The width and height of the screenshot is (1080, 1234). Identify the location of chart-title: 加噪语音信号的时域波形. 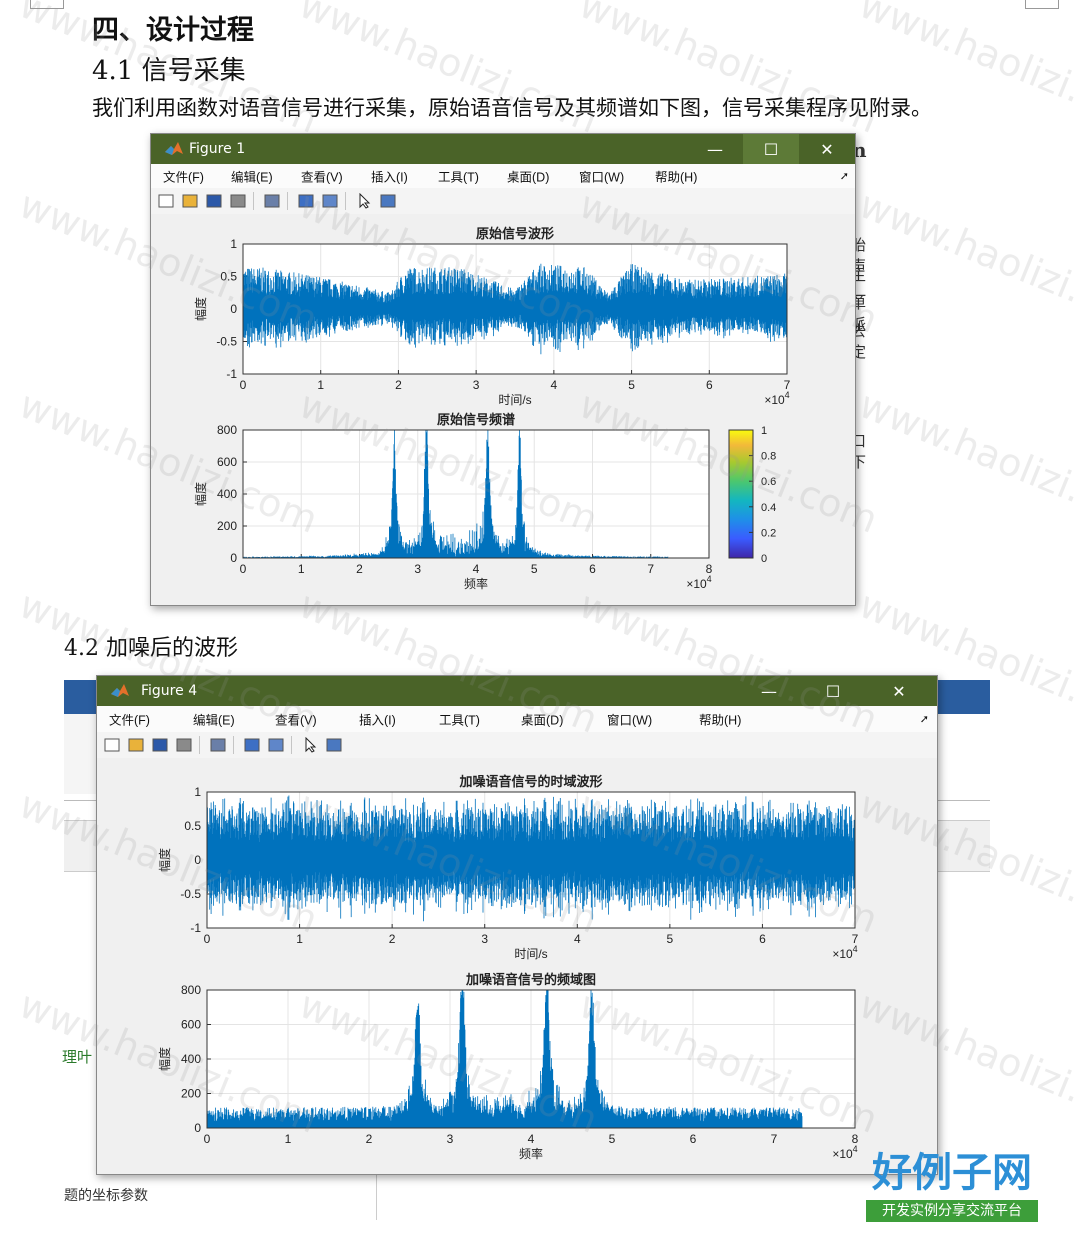
(530, 782).